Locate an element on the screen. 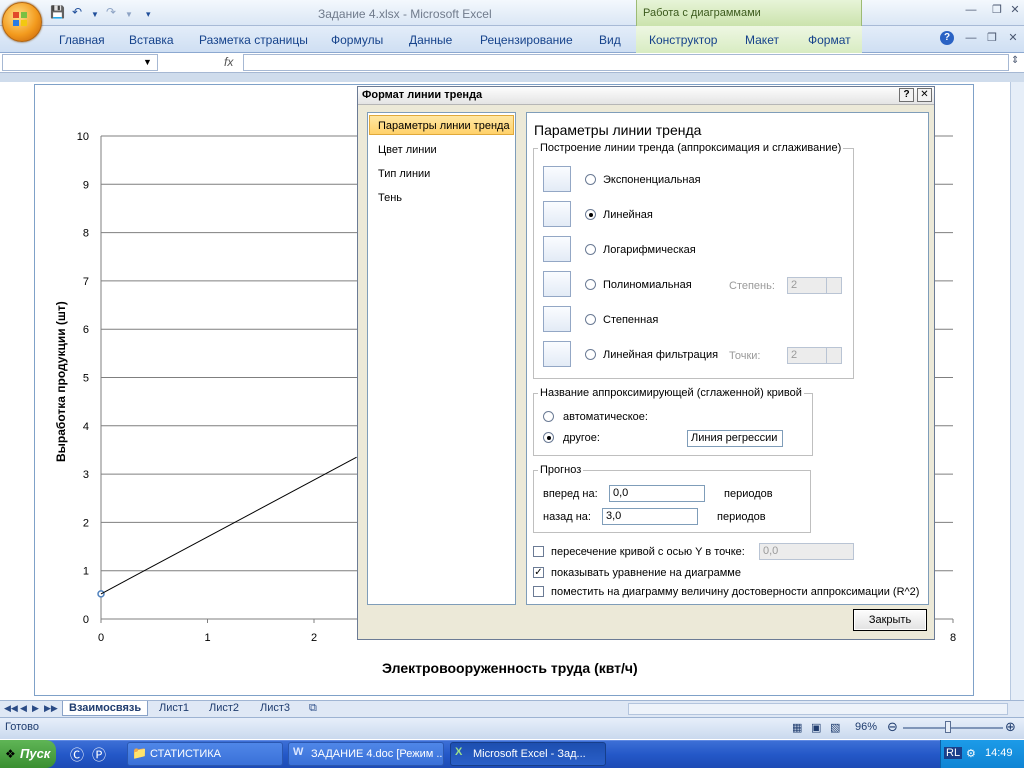 This screenshot has width=1024, height=768. label-logarithmic: Логарифмическая is located at coordinates (649, 250).